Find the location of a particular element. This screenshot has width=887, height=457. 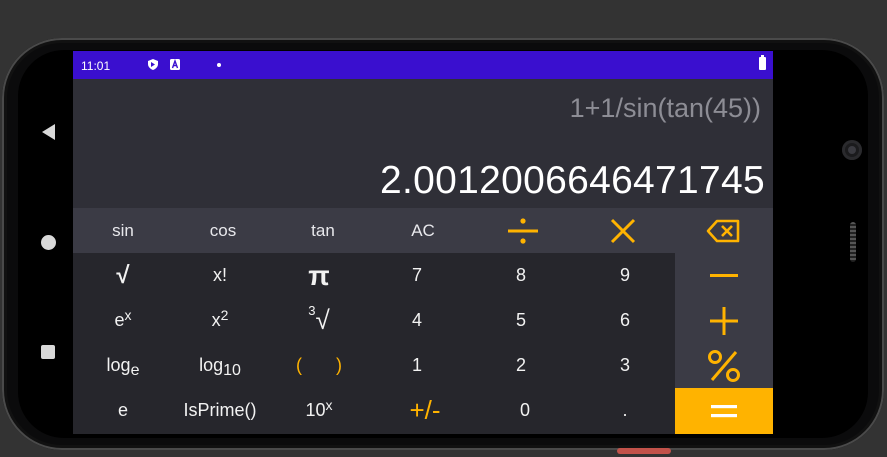

plus-button is located at coordinates (723, 320).